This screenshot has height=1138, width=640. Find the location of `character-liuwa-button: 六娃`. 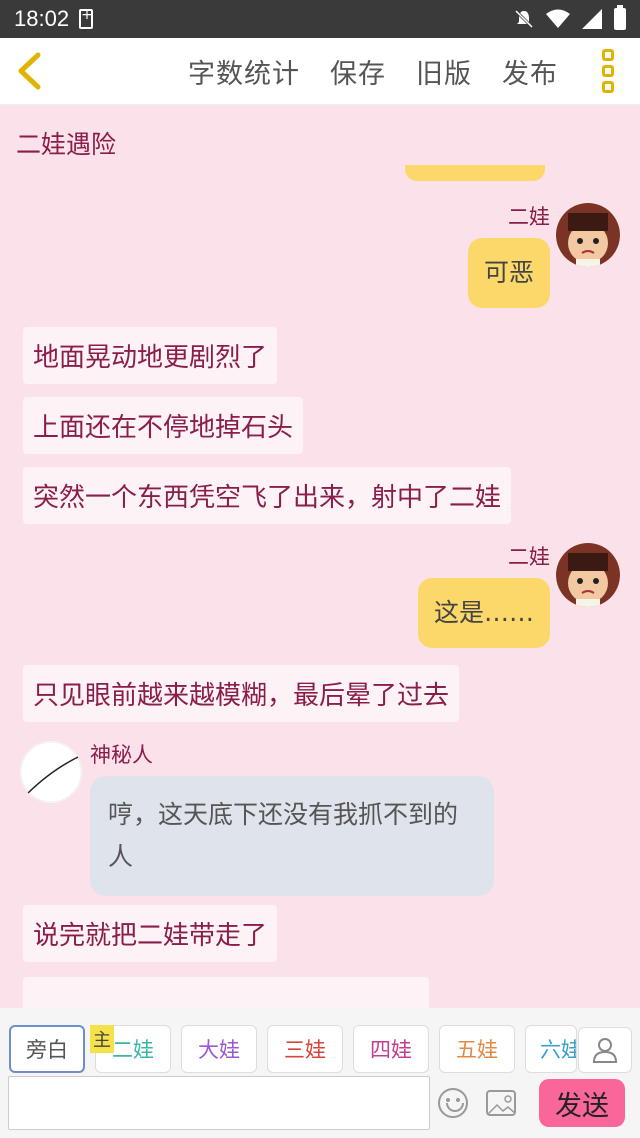

character-liuwa-button: 六娃 is located at coordinates (551, 1049).